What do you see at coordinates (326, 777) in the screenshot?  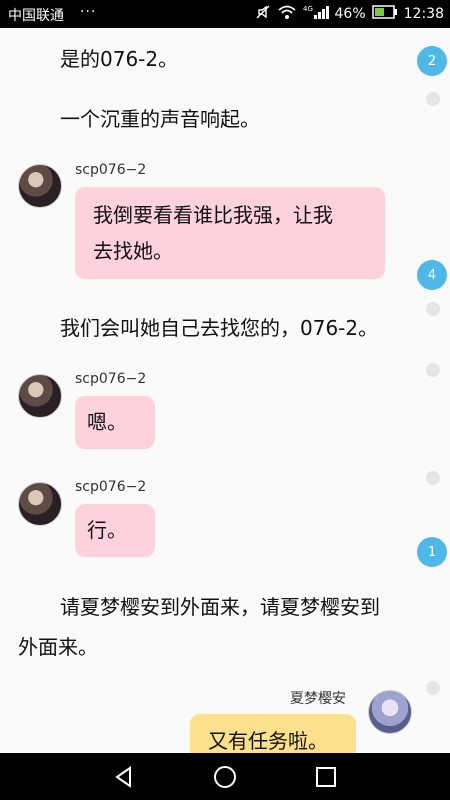 I see `square-recent-icon` at bounding box center [326, 777].